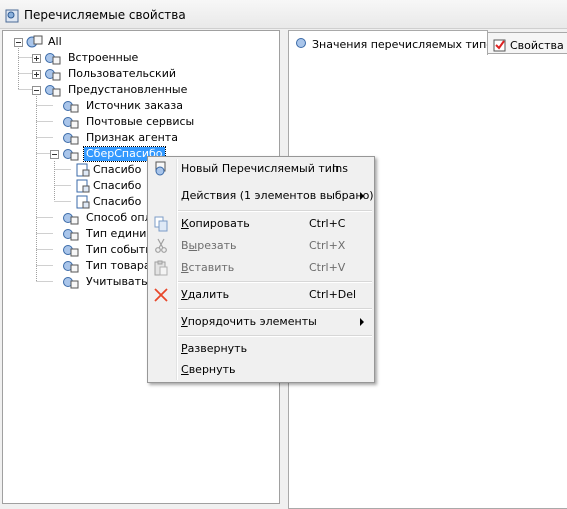 This screenshot has width=567, height=509. I want to click on menu-item-sort: Упорядочить элементы, so click(261, 322).